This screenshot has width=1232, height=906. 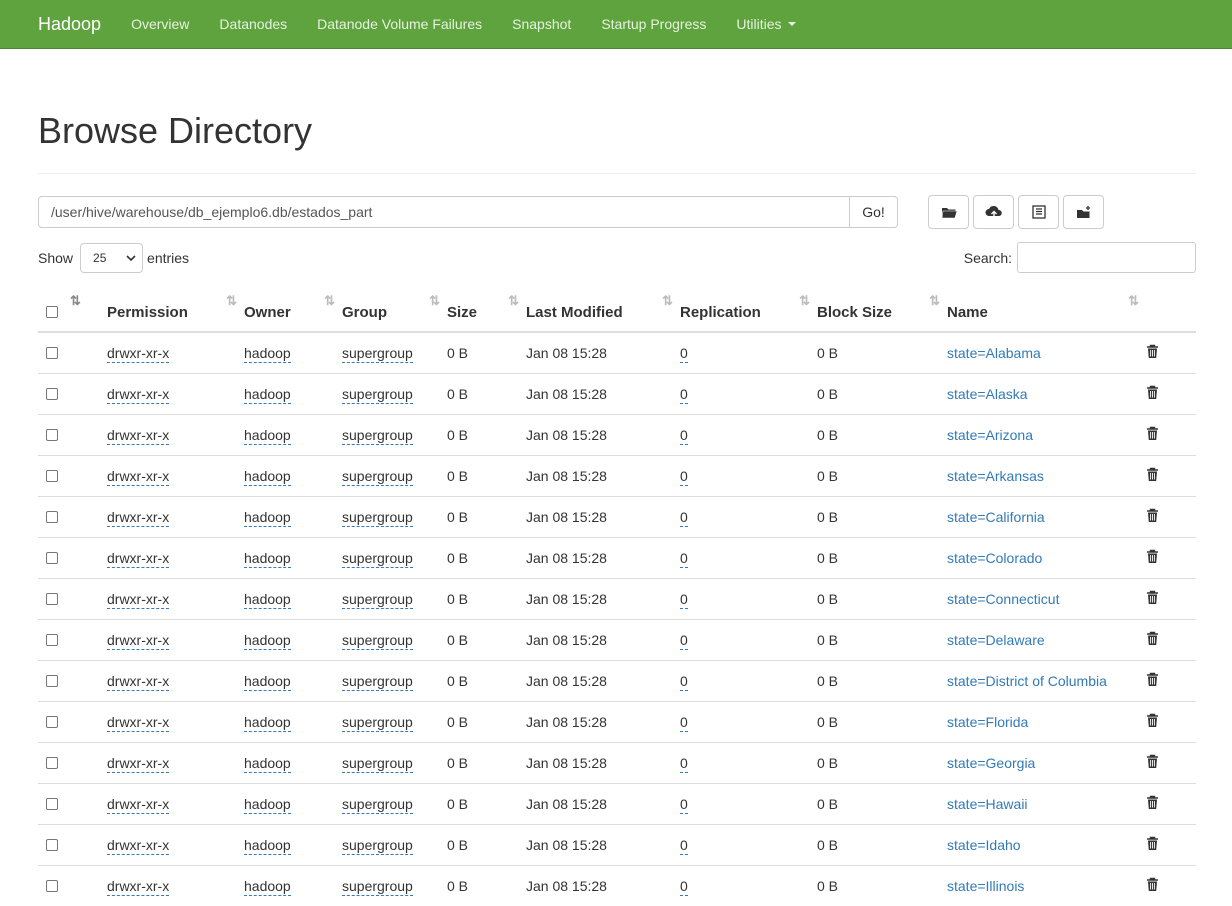 What do you see at coordinates (486, 310) in the screenshot?
I see `header-size: Size⇅` at bounding box center [486, 310].